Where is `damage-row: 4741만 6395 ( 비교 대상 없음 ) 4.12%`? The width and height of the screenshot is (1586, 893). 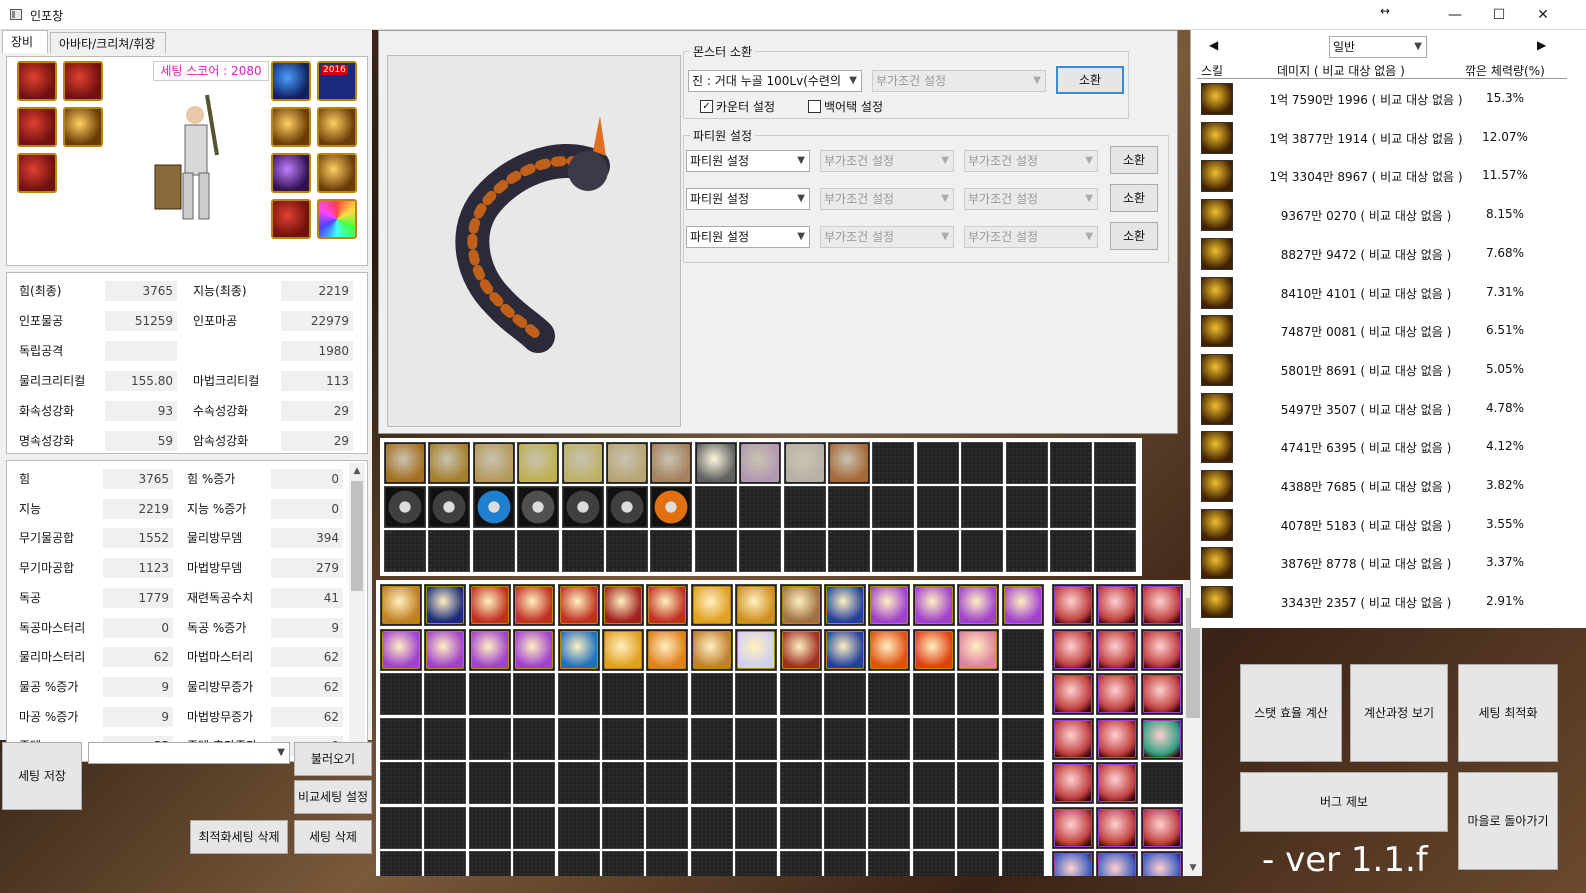
damage-row: 4741만 6395 ( 비교 대상 없음 ) 4.12% is located at coordinates (1381, 447).